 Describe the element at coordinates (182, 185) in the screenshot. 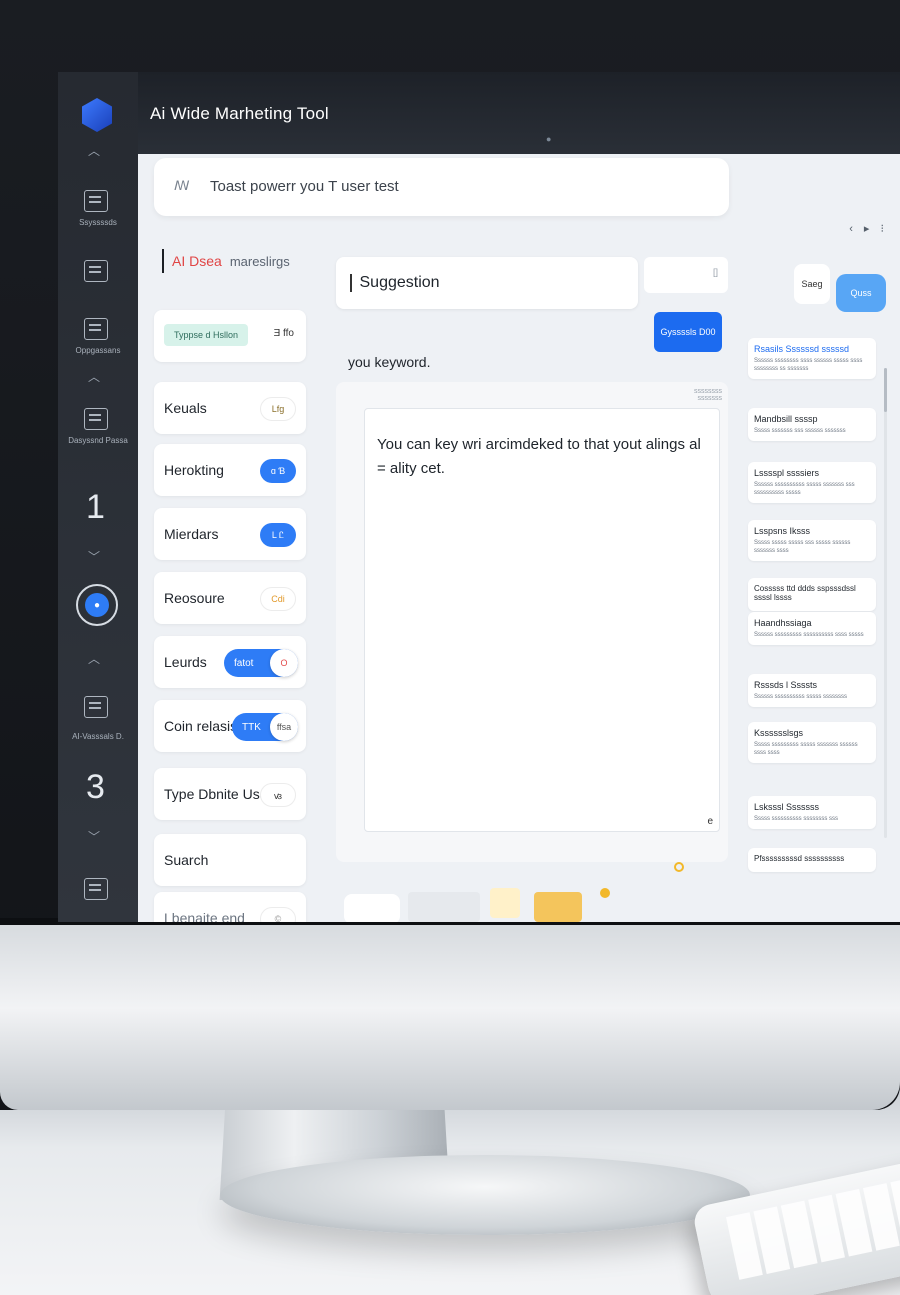

I see `ai-icon: ꟿ` at that location.